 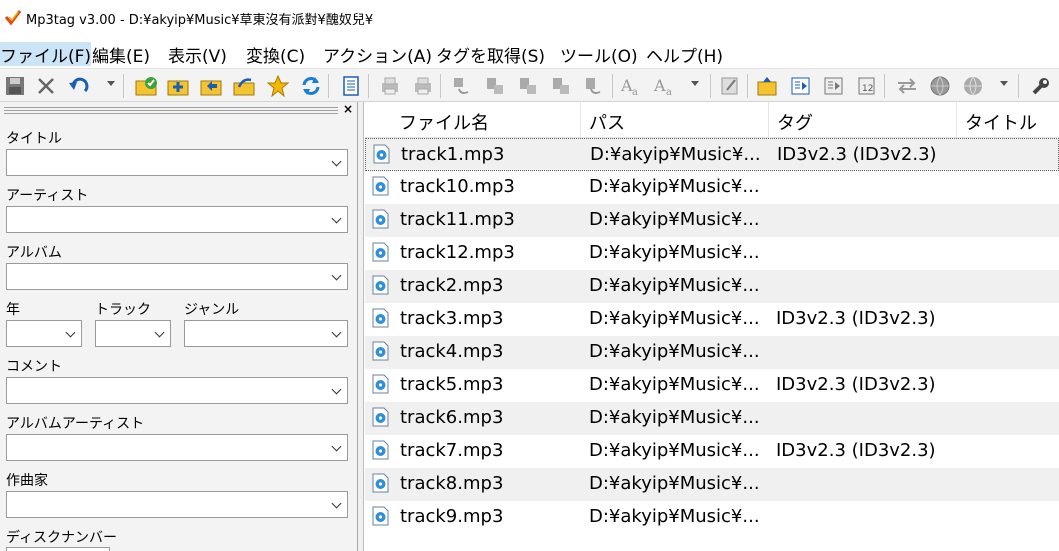 I want to click on menu-convert: 変換(C), so click(x=275, y=54).